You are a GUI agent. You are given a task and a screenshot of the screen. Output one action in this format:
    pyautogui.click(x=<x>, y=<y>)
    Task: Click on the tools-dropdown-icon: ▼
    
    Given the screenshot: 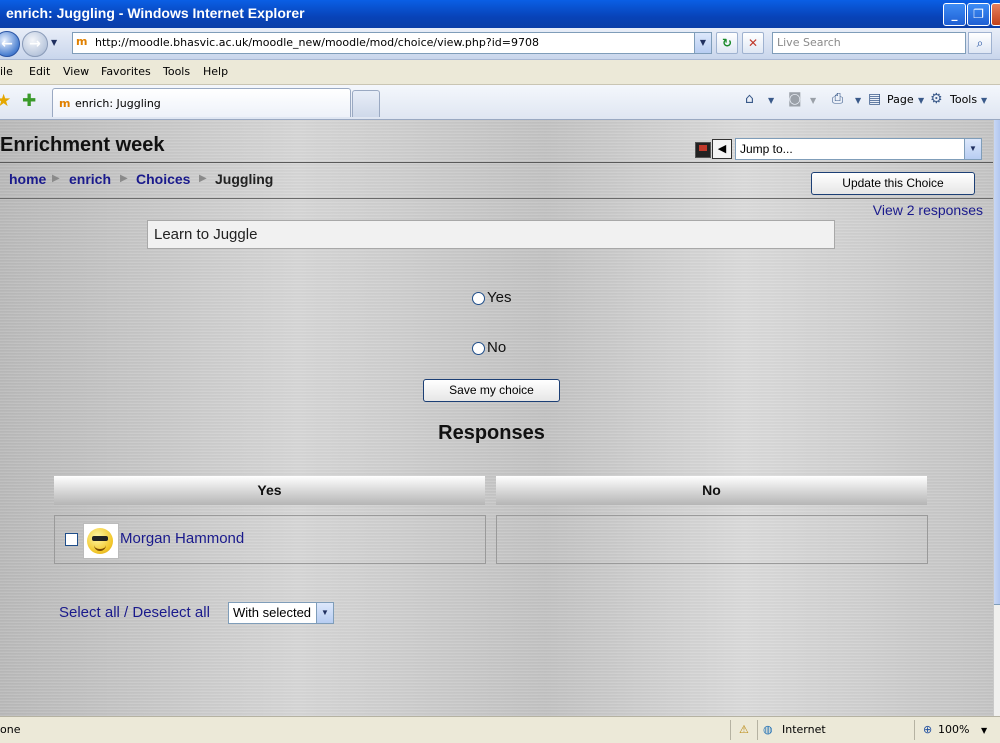 What is the action you would take?
    pyautogui.click(x=984, y=100)
    